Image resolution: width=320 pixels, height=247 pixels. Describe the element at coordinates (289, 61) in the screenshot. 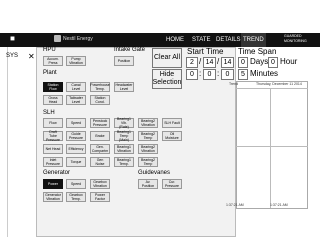

I see `span-hours-label: Hour` at that location.